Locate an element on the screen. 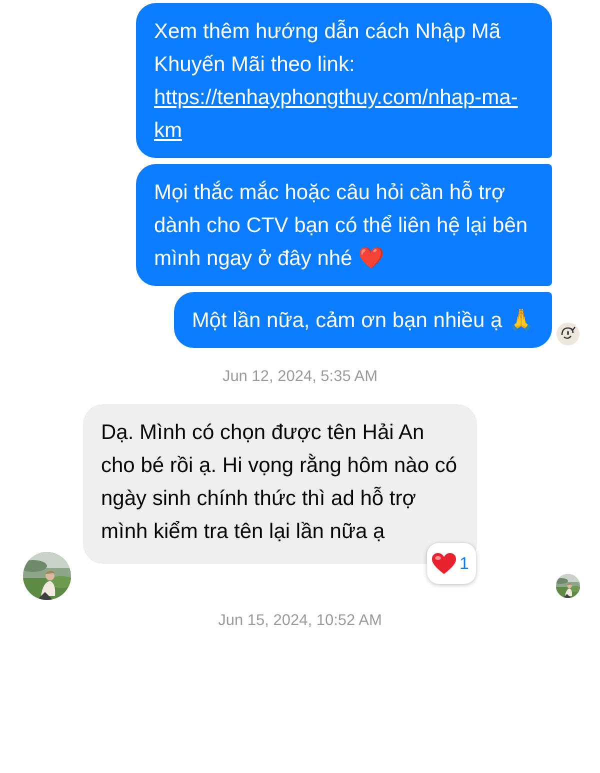 Image resolution: width=600 pixels, height=773 pixels. heart-icon is located at coordinates (443, 564).